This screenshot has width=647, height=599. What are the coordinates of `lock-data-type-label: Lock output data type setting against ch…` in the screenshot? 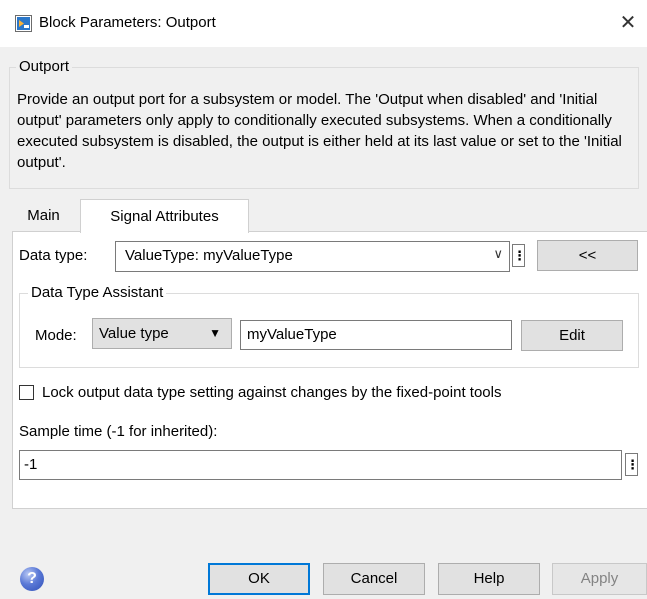 It's located at (272, 392).